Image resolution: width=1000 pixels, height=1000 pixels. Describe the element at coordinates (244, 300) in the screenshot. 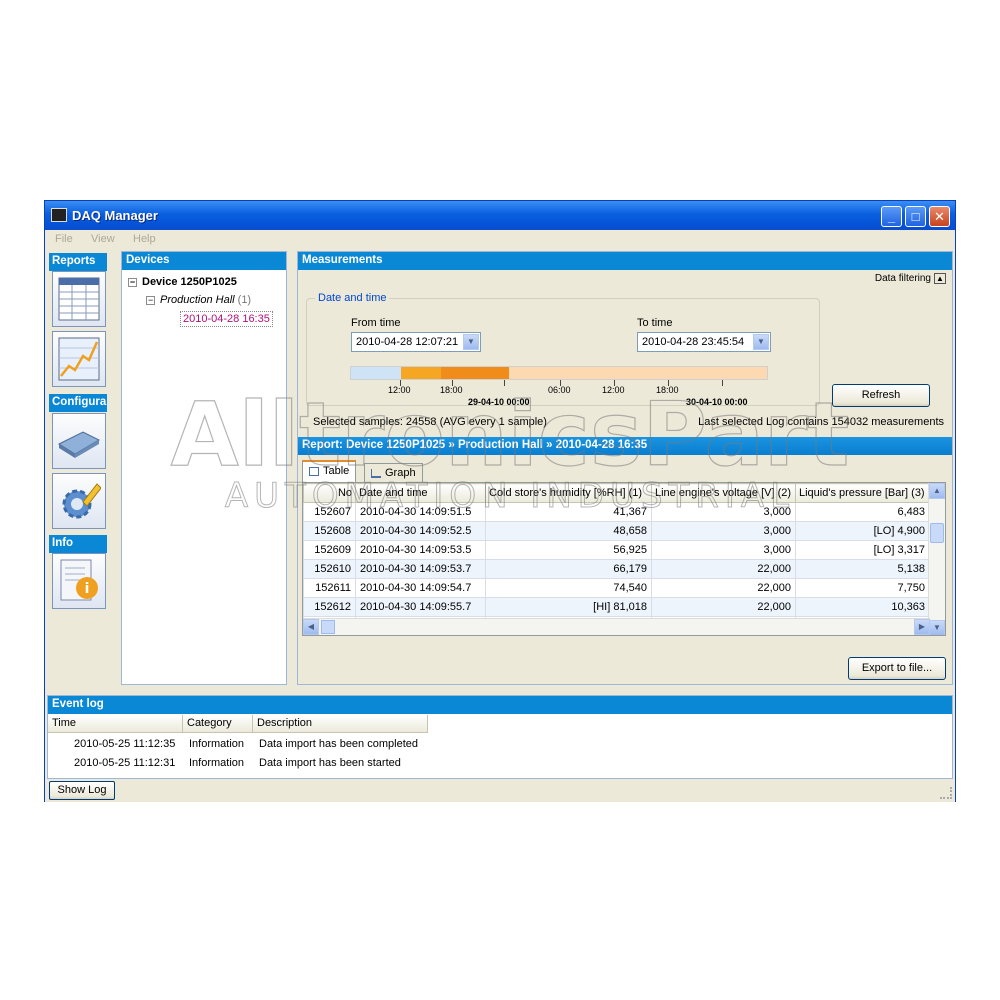

I see `hall-count: (1)` at that location.